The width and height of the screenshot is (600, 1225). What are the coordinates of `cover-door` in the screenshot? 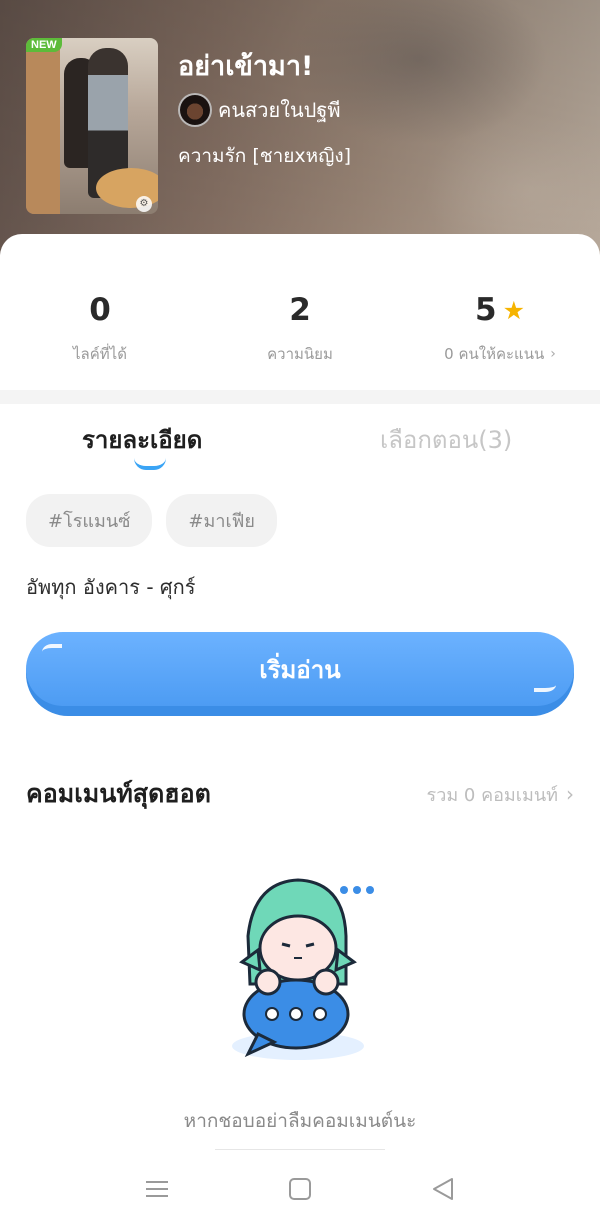 It's located at (43, 126).